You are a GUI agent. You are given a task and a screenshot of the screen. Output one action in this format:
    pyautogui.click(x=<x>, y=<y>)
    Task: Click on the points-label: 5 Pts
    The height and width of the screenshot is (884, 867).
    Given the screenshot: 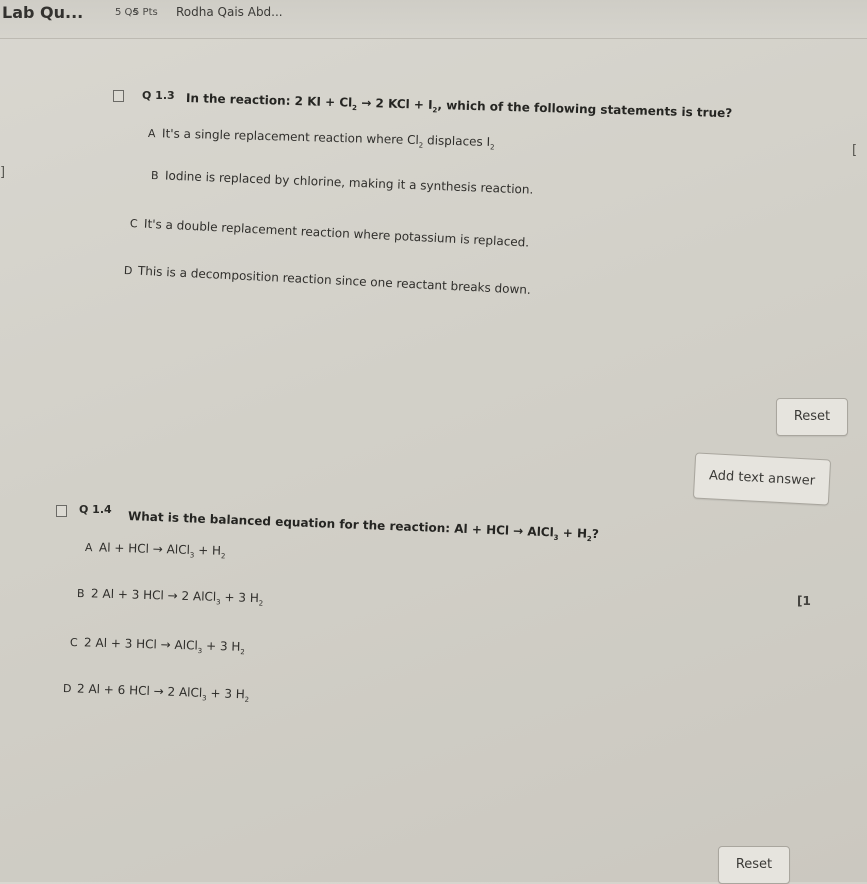 What is the action you would take?
    pyautogui.click(x=145, y=12)
    